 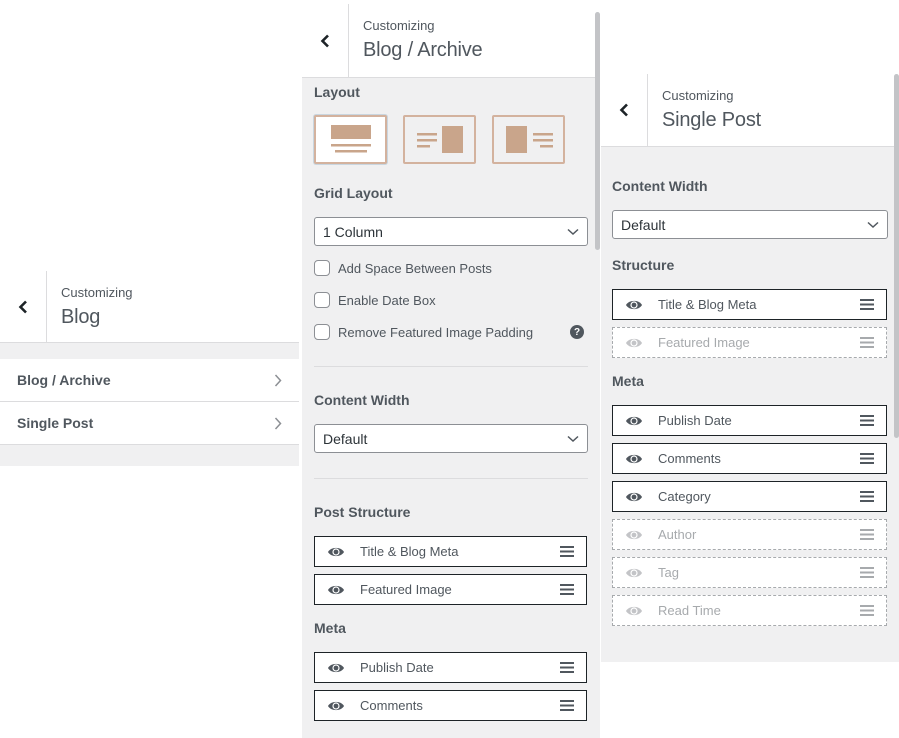 I want to click on section-item-single-post: Single Post, so click(x=149, y=423).